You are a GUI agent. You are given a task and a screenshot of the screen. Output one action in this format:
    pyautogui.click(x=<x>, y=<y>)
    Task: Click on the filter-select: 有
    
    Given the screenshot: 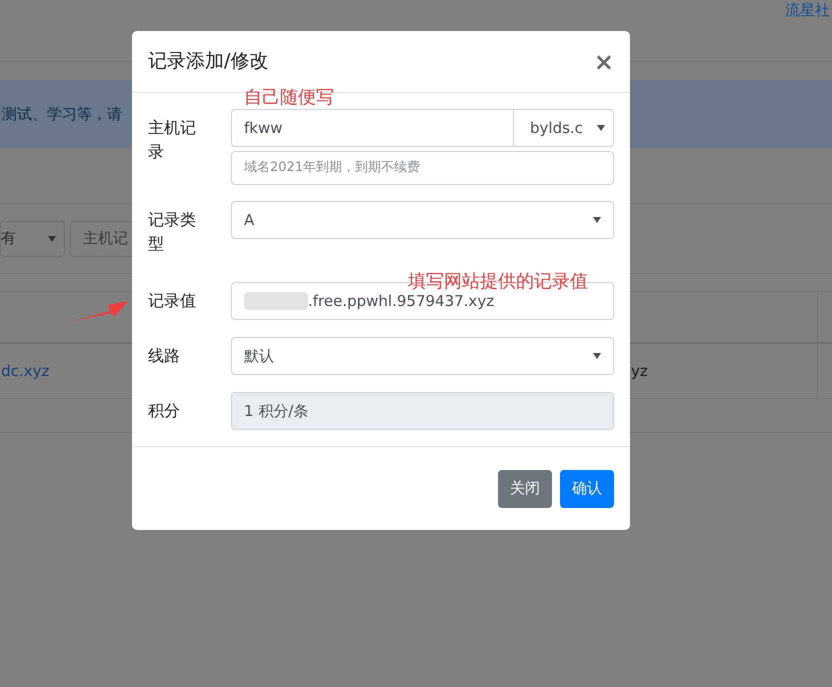 What is the action you would take?
    pyautogui.click(x=32, y=238)
    